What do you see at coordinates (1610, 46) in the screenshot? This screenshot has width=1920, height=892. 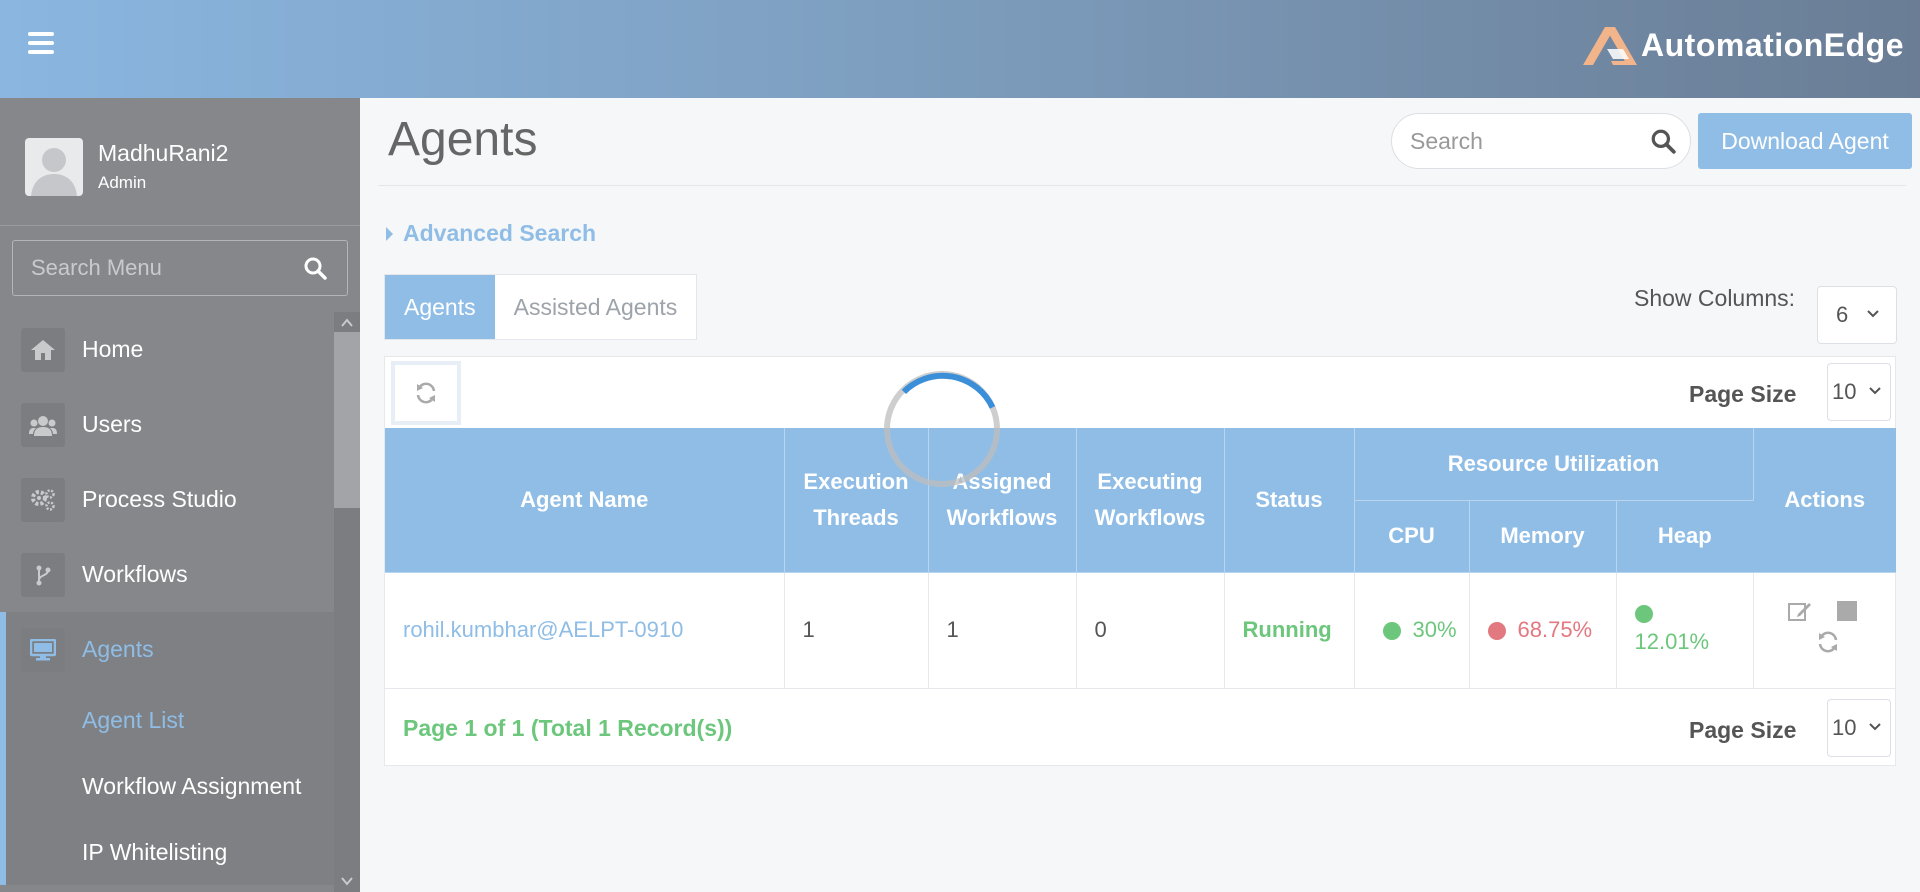 I see `automationedge-logo-icon` at bounding box center [1610, 46].